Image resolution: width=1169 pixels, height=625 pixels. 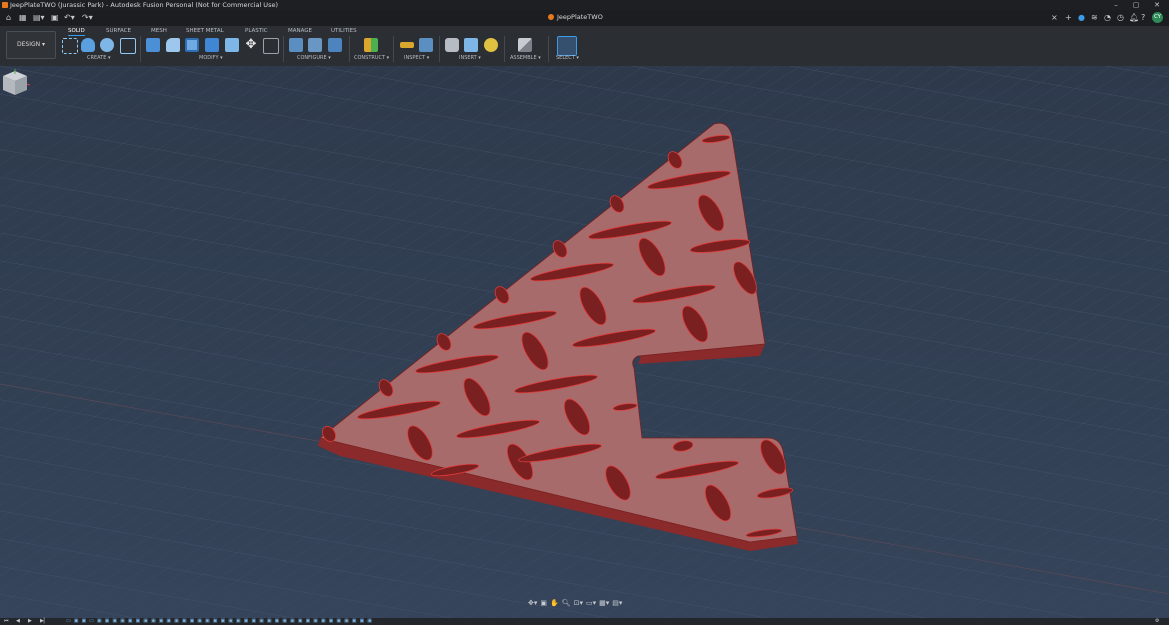 What do you see at coordinates (271, 46) in the screenshot?
I see `align-icon` at bounding box center [271, 46].